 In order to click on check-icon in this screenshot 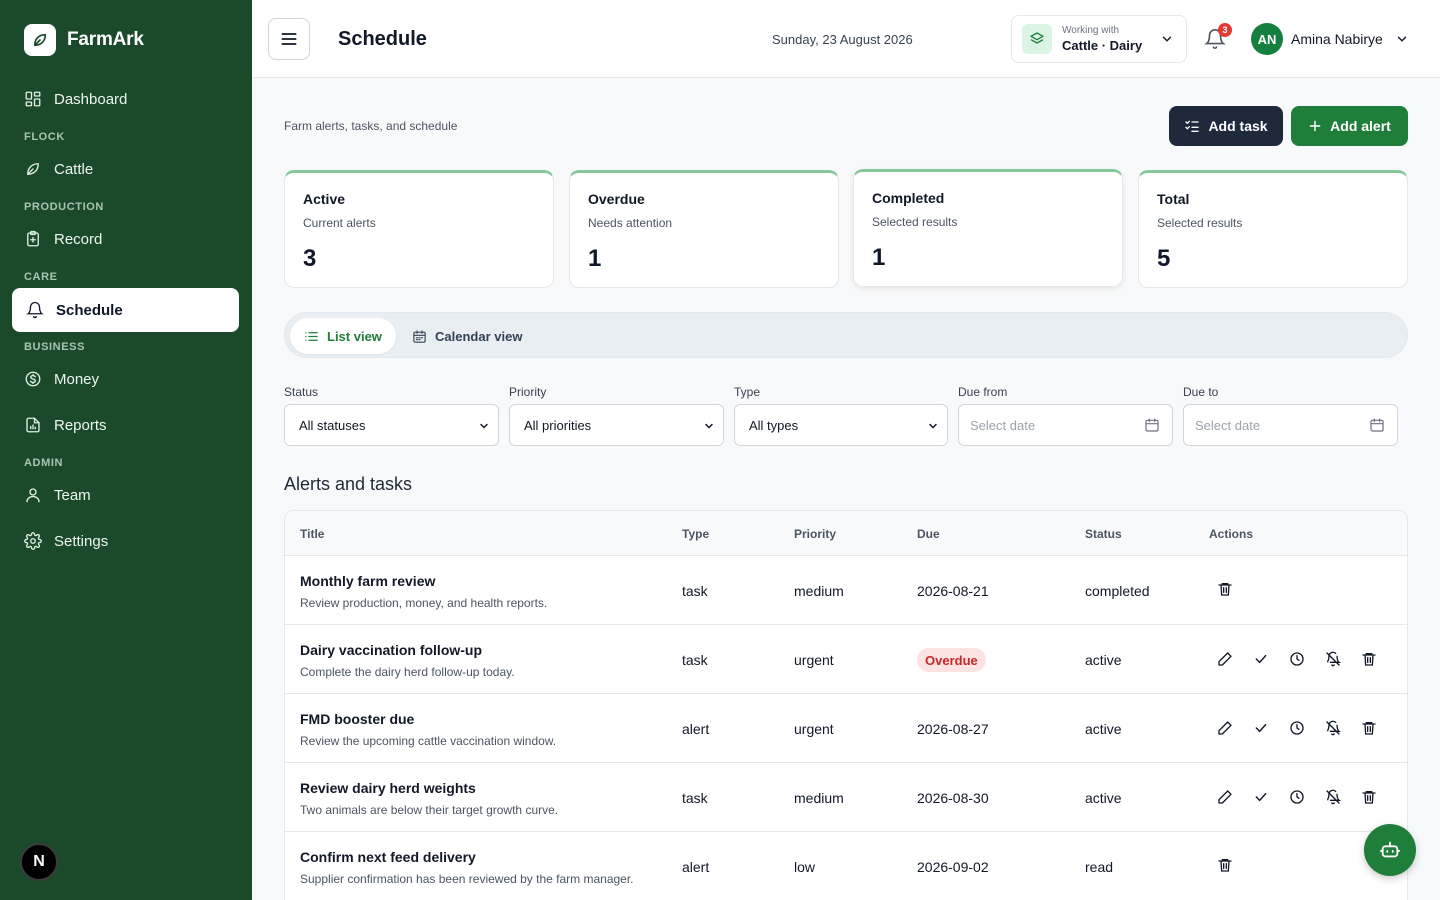, I will do `click(1261, 728)`.